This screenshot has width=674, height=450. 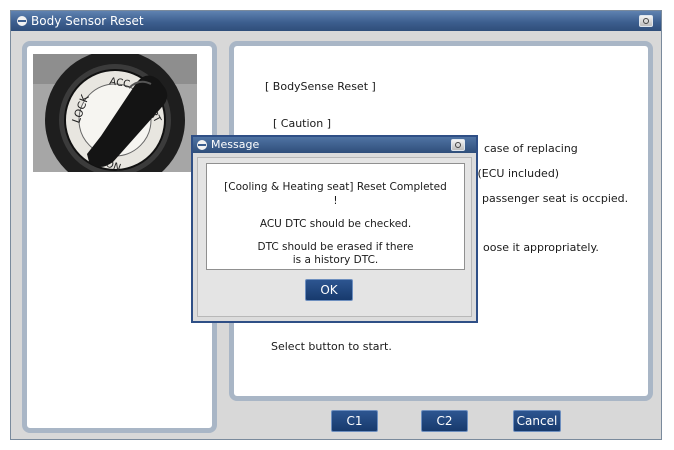 I want to click on screenshot-camera-icon, so click(x=646, y=21).